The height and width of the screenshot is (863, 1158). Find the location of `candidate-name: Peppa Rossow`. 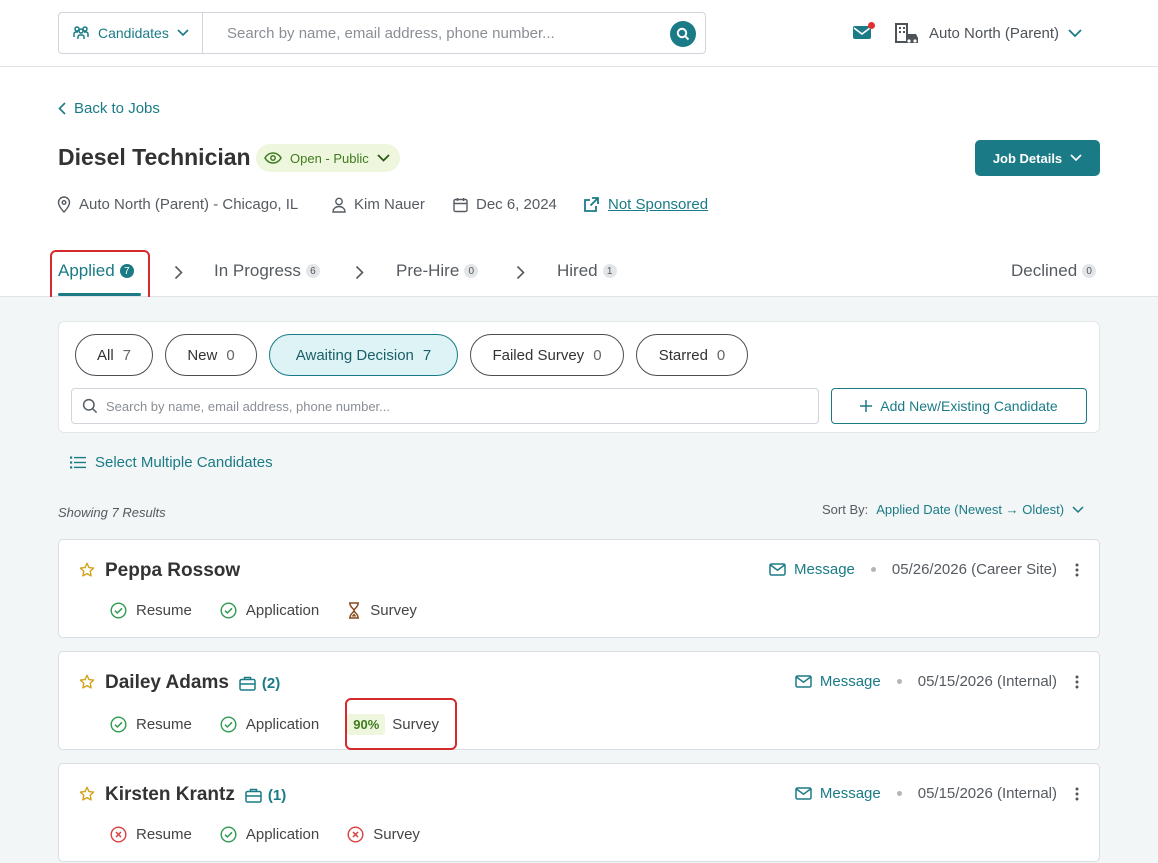

candidate-name: Peppa Rossow is located at coordinates (172, 571).